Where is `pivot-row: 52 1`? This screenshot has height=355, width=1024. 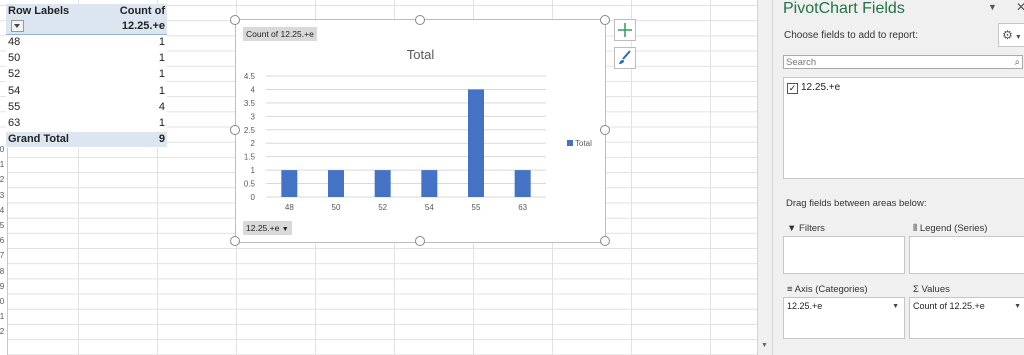
pivot-row: 52 1 is located at coordinates (86, 75).